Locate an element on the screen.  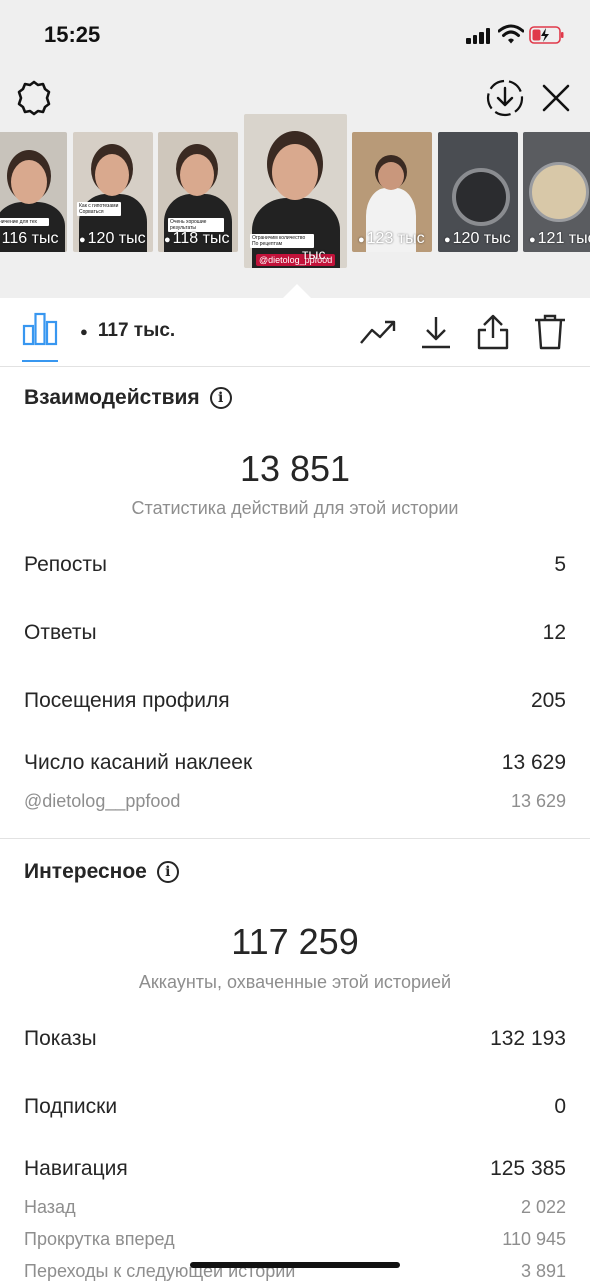
download-circle-icon is located at coordinates (505, 98).